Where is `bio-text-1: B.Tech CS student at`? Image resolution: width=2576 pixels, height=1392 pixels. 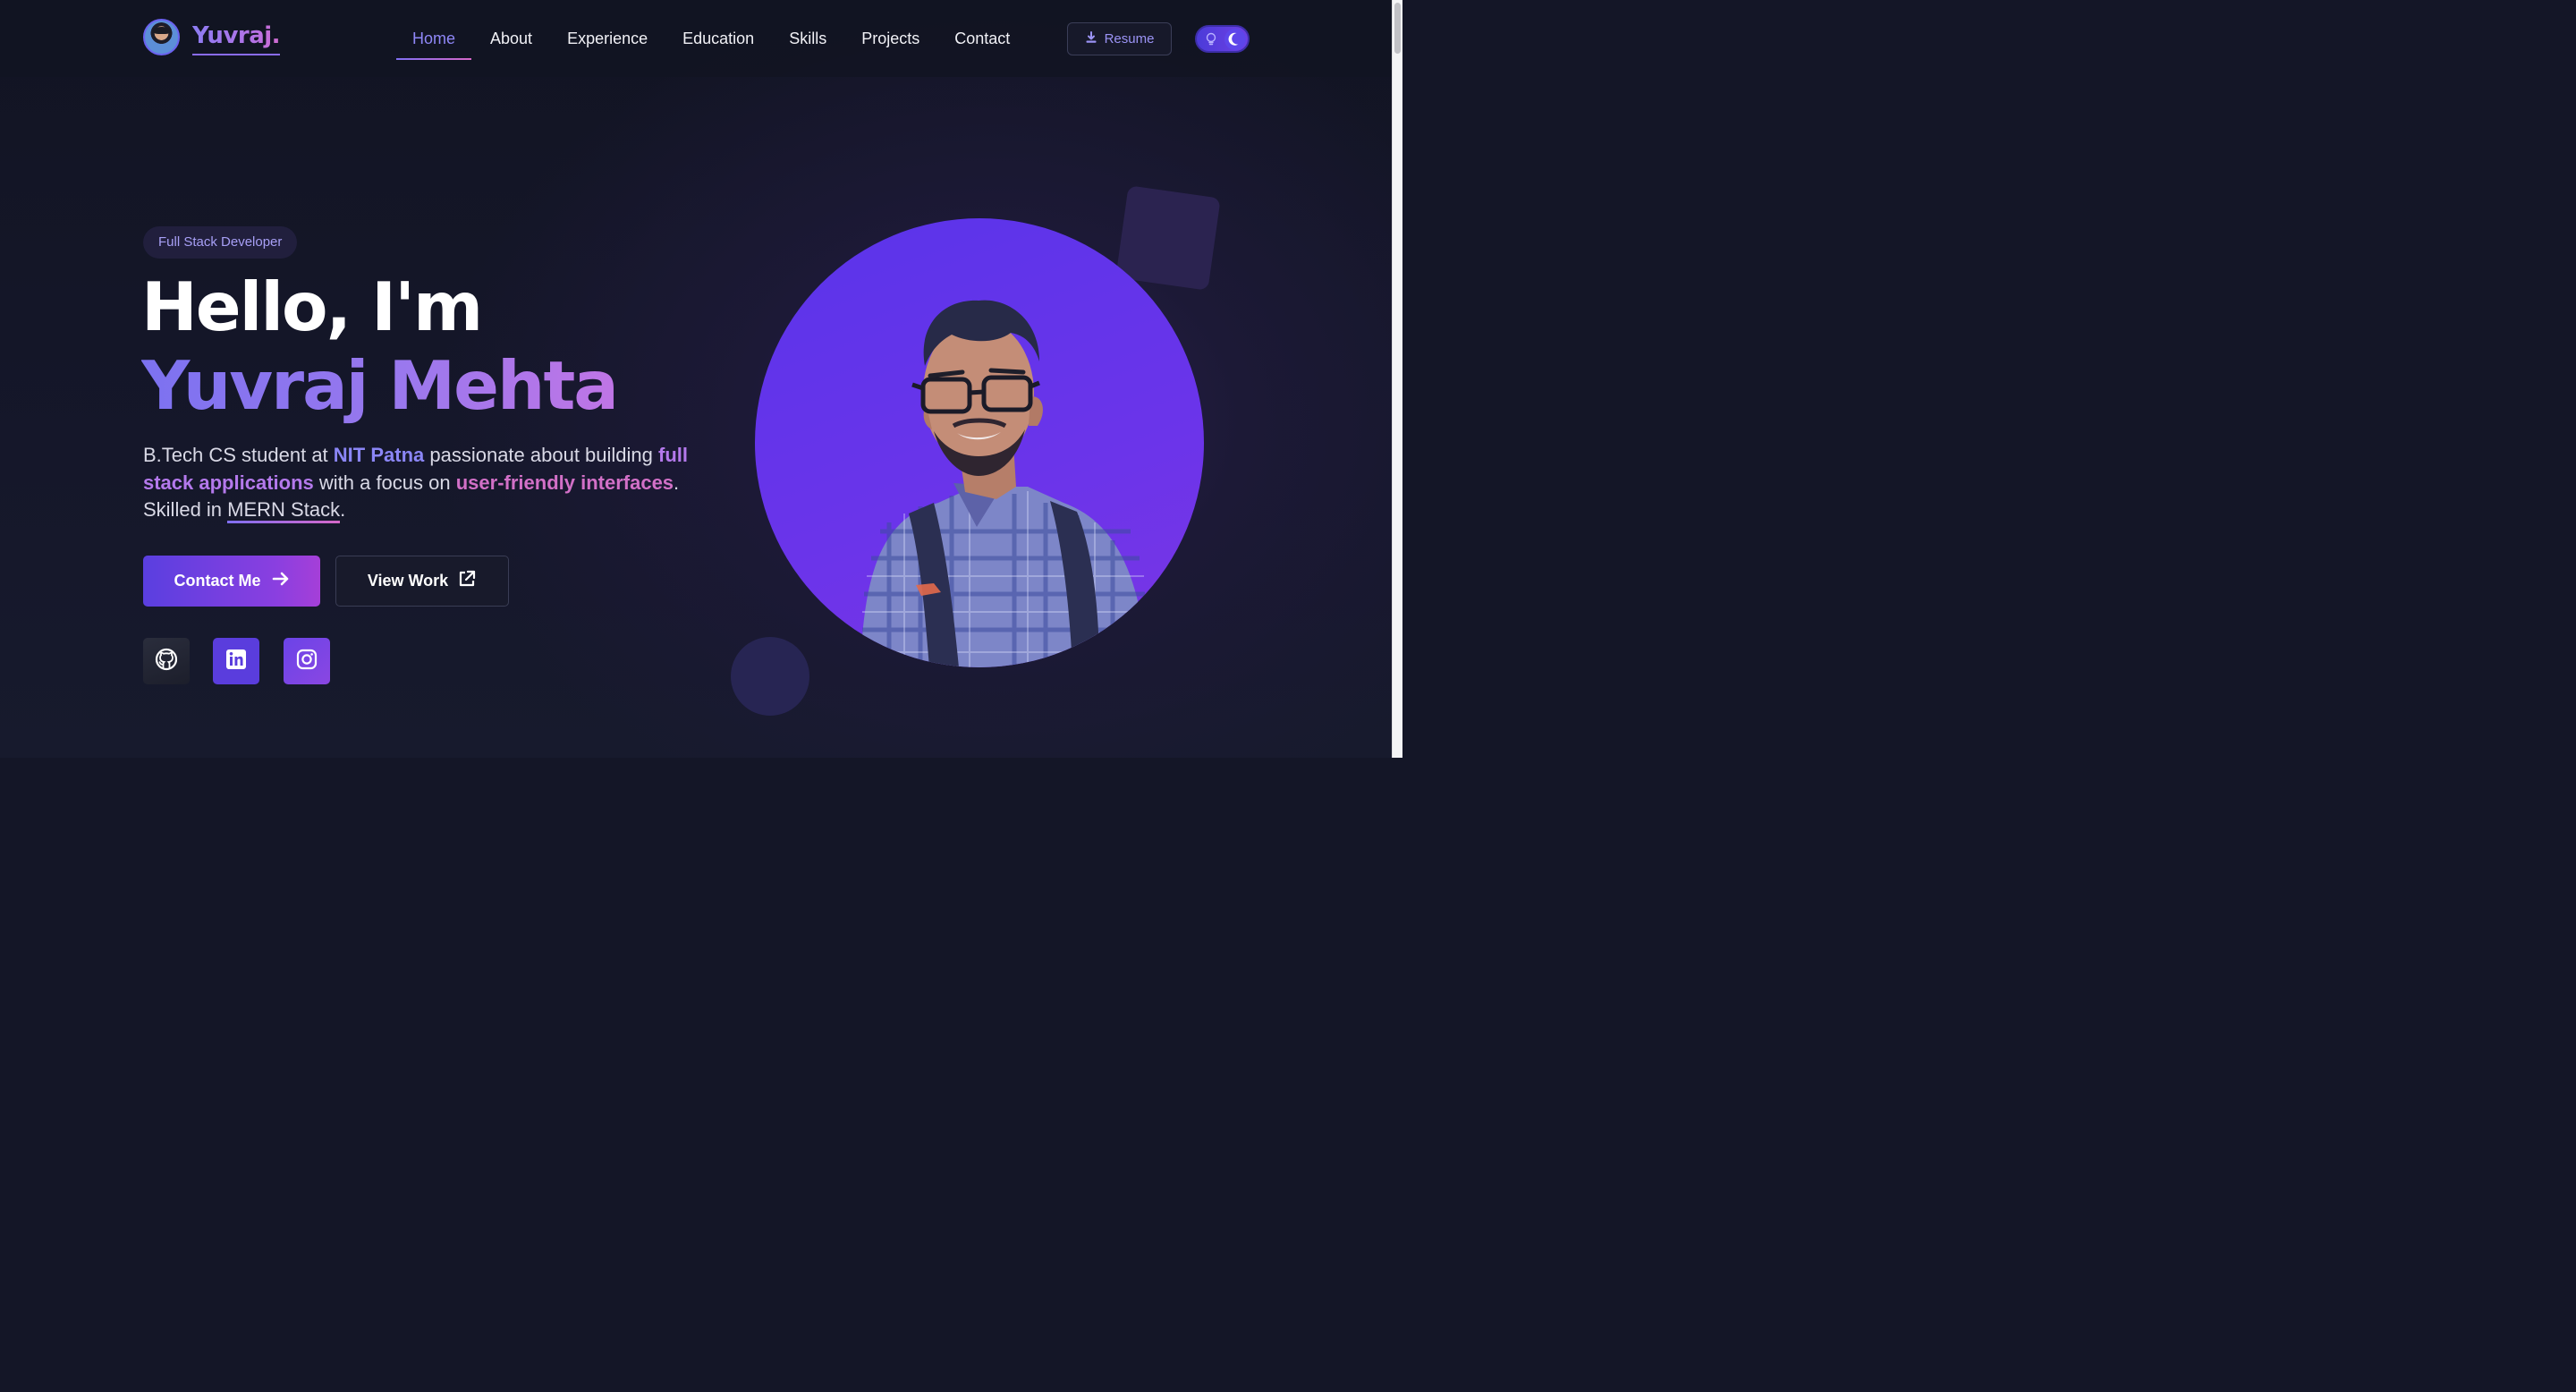
bio-text-1: B.Tech CS student at is located at coordinates (238, 455).